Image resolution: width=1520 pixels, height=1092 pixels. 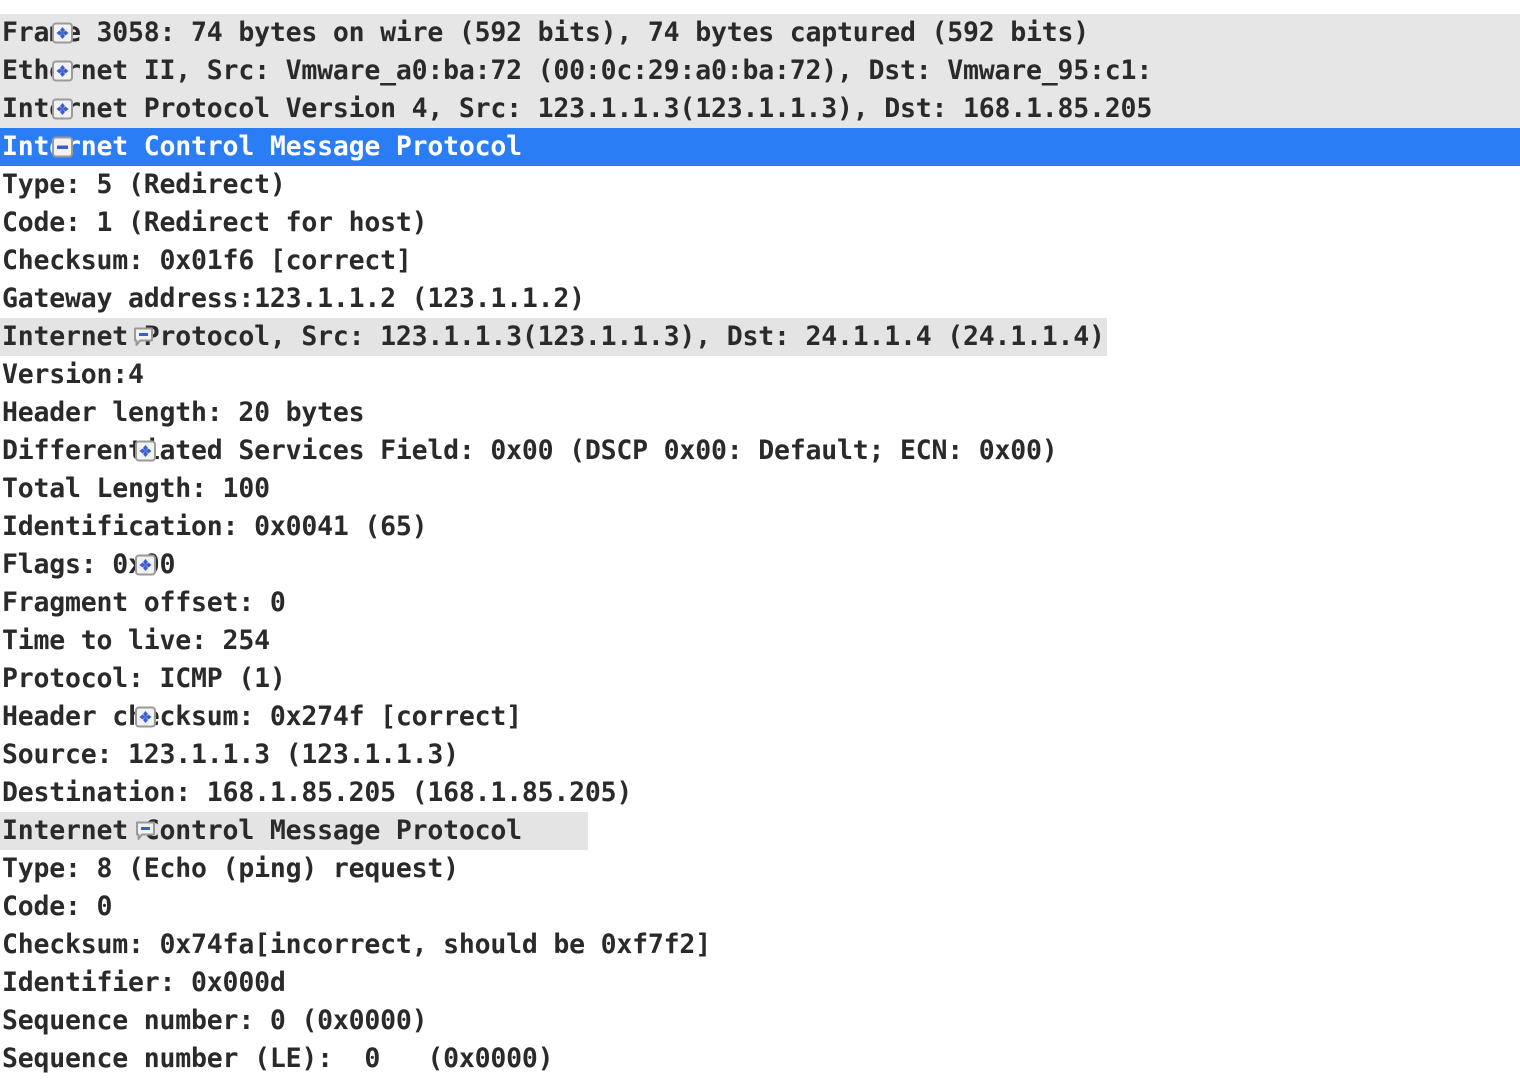 I want to click on tree-row-label: Destination: 168.1.85.205 (168.1.85.205), so click(x=317, y=792).